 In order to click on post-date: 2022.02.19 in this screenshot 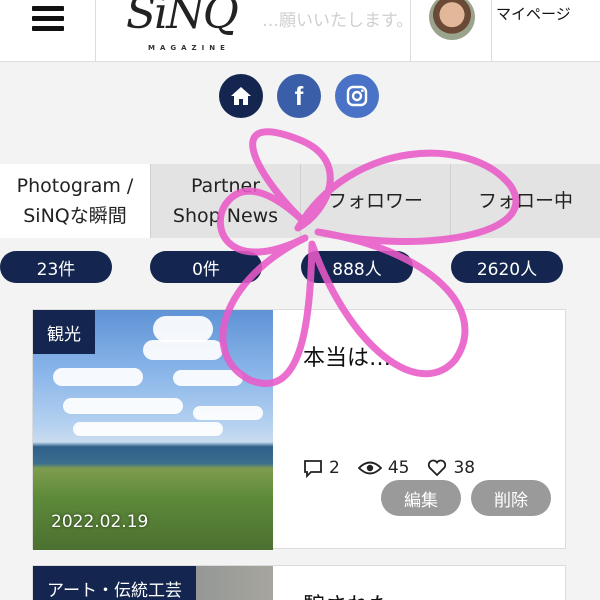, I will do `click(100, 522)`.